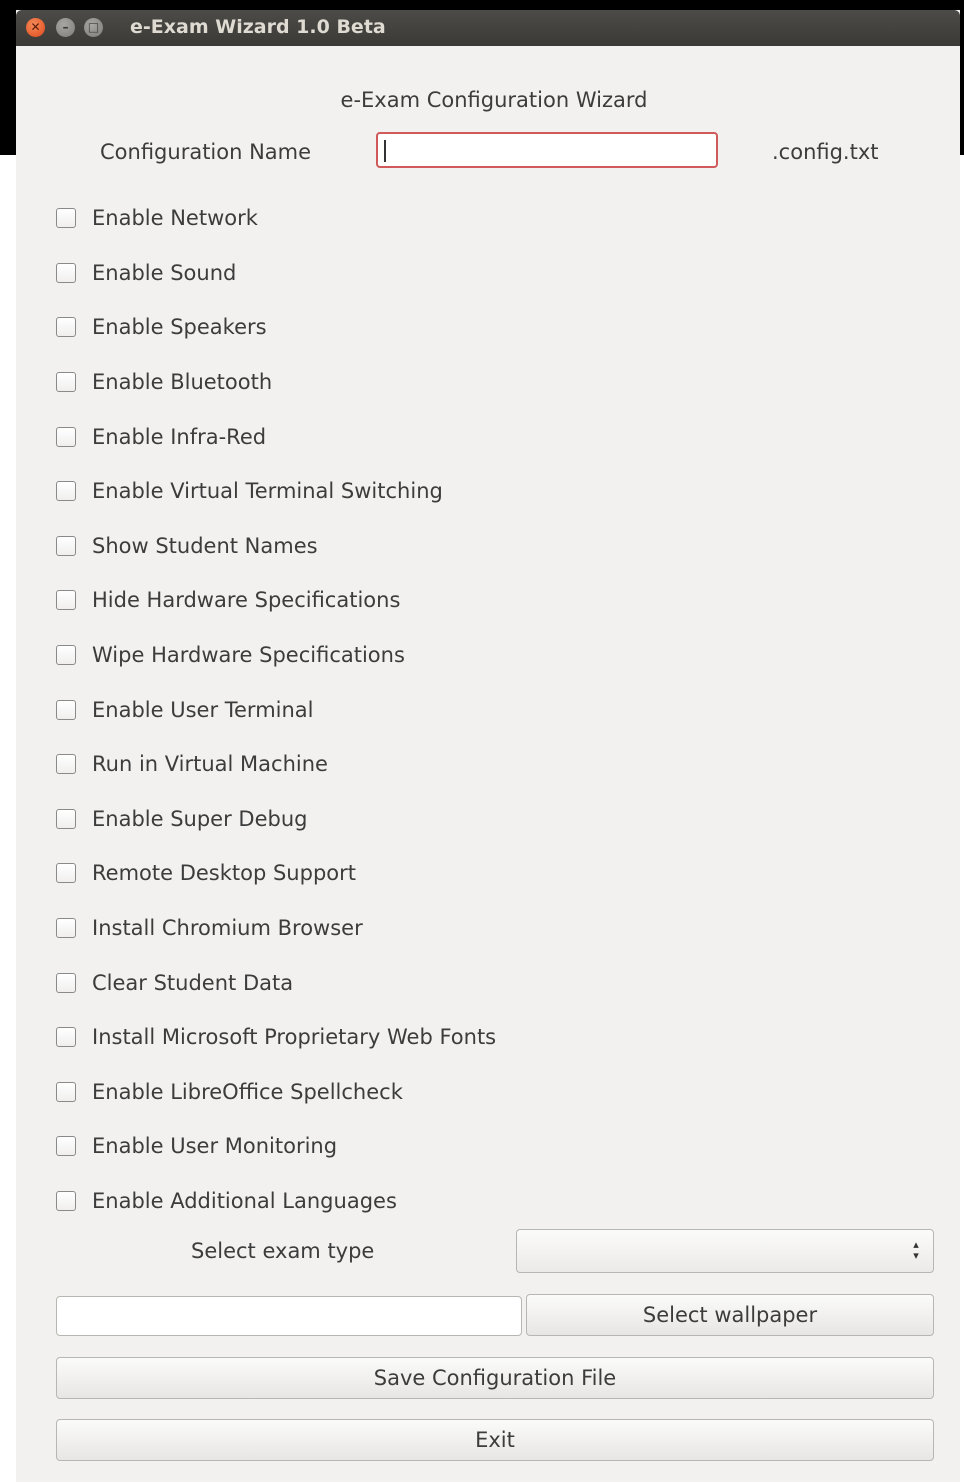 The width and height of the screenshot is (964, 1484). I want to click on option-label: Clear Student Data, so click(193, 982).